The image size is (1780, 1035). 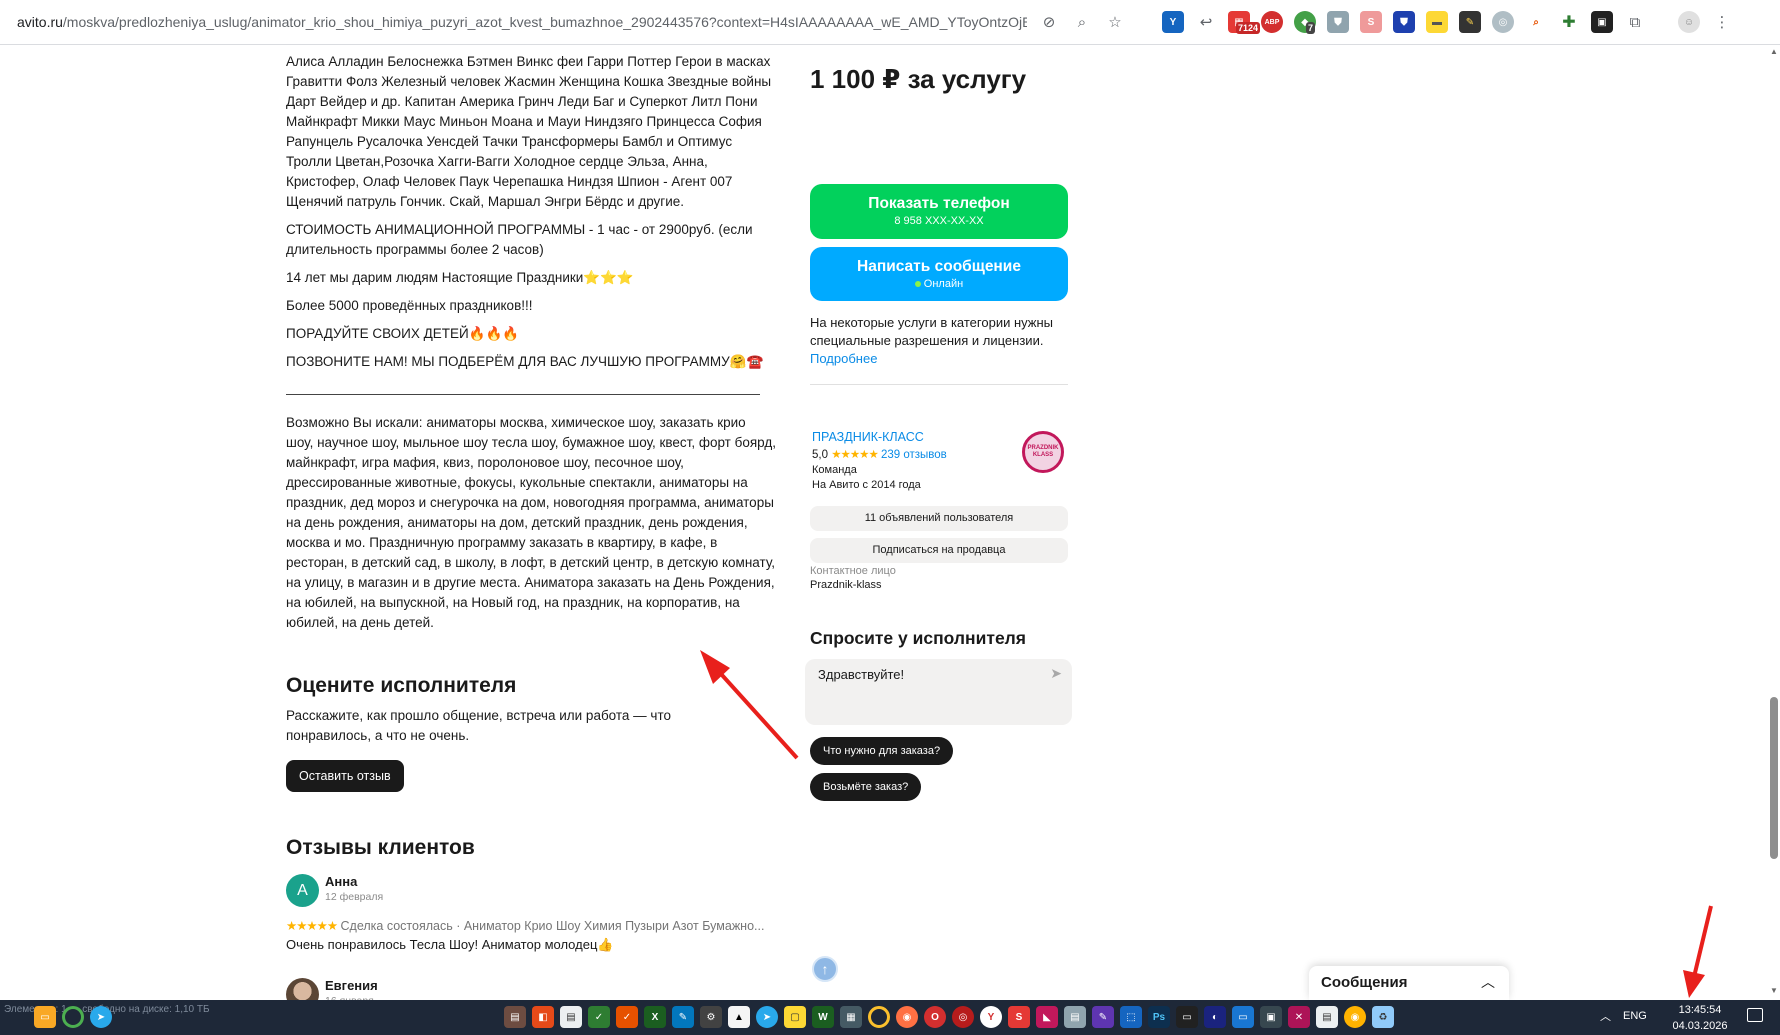 What do you see at coordinates (1371, 22) in the screenshot?
I see `ext-sp-icon: S` at bounding box center [1371, 22].